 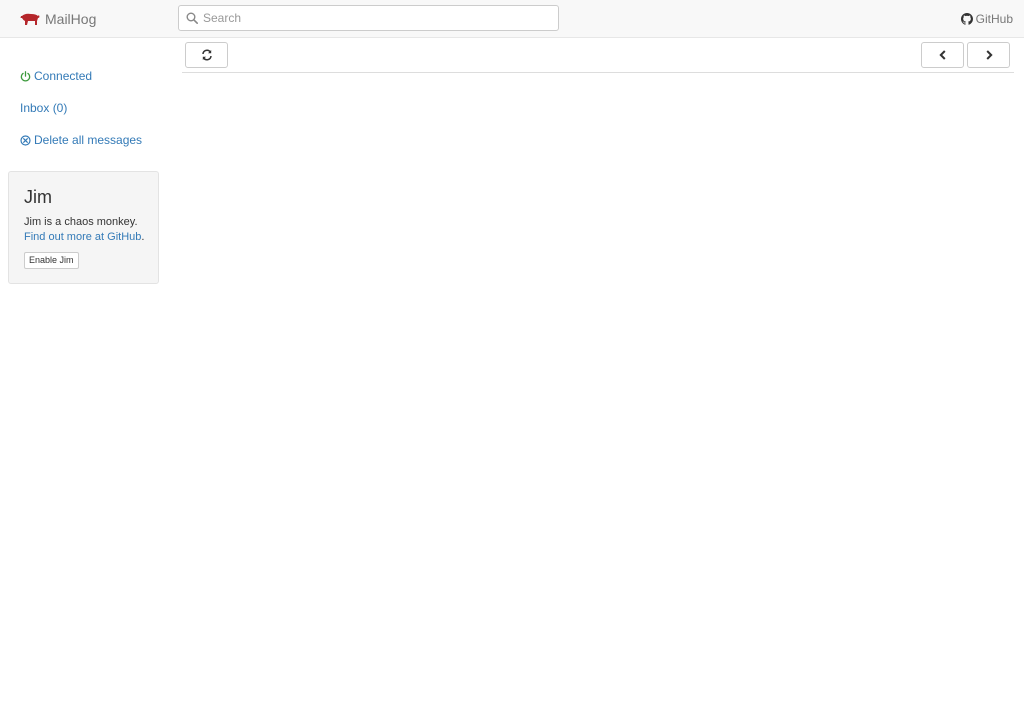 I want to click on brand-link: MailHog, so click(x=58, y=19).